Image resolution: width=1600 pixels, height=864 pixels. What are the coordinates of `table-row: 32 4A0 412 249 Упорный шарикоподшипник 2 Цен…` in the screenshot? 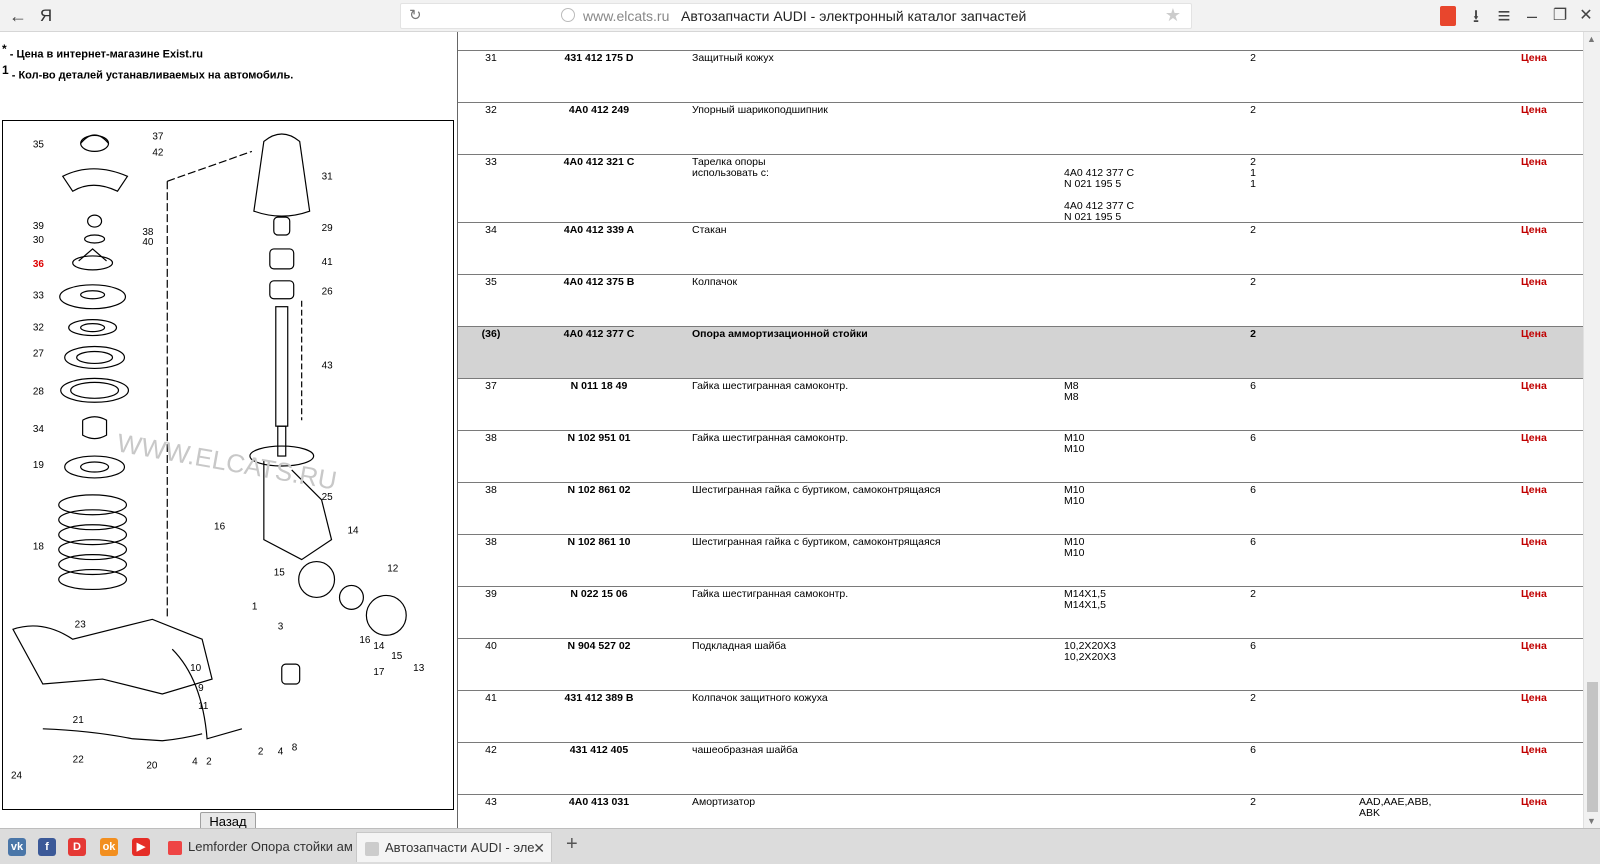 It's located at (1020, 128).